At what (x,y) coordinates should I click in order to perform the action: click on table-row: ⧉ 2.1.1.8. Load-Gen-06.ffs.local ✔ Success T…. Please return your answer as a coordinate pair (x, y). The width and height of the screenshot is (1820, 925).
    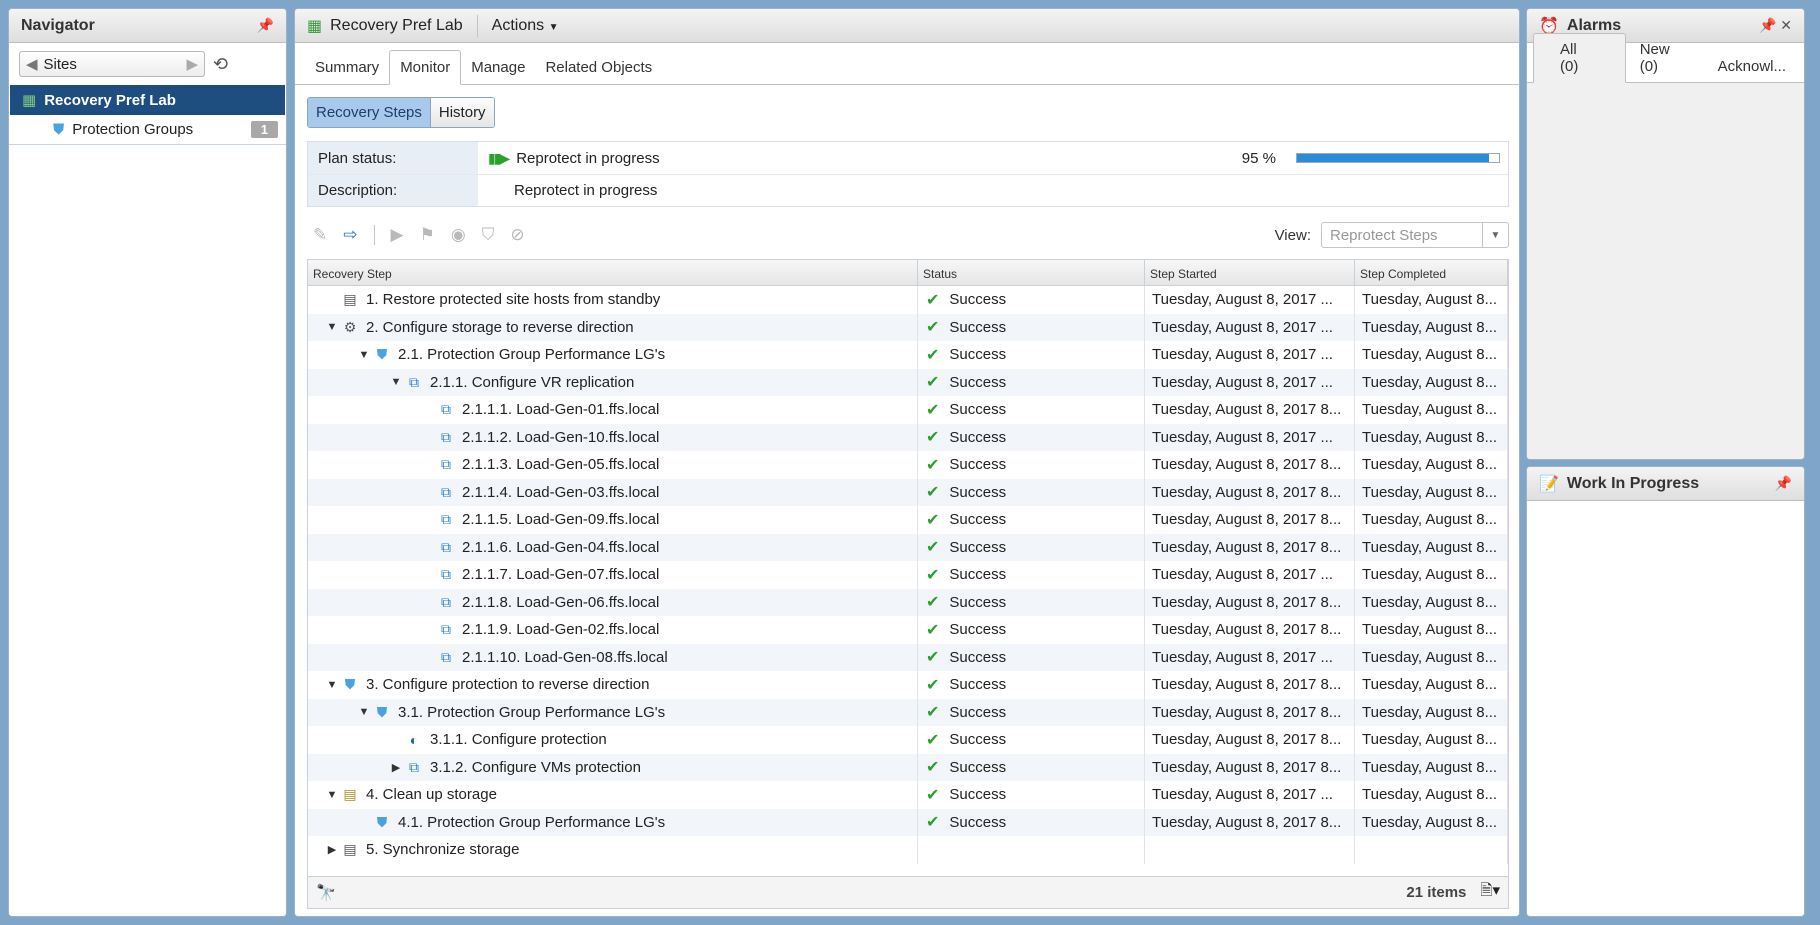
    Looking at the image, I should click on (908, 602).